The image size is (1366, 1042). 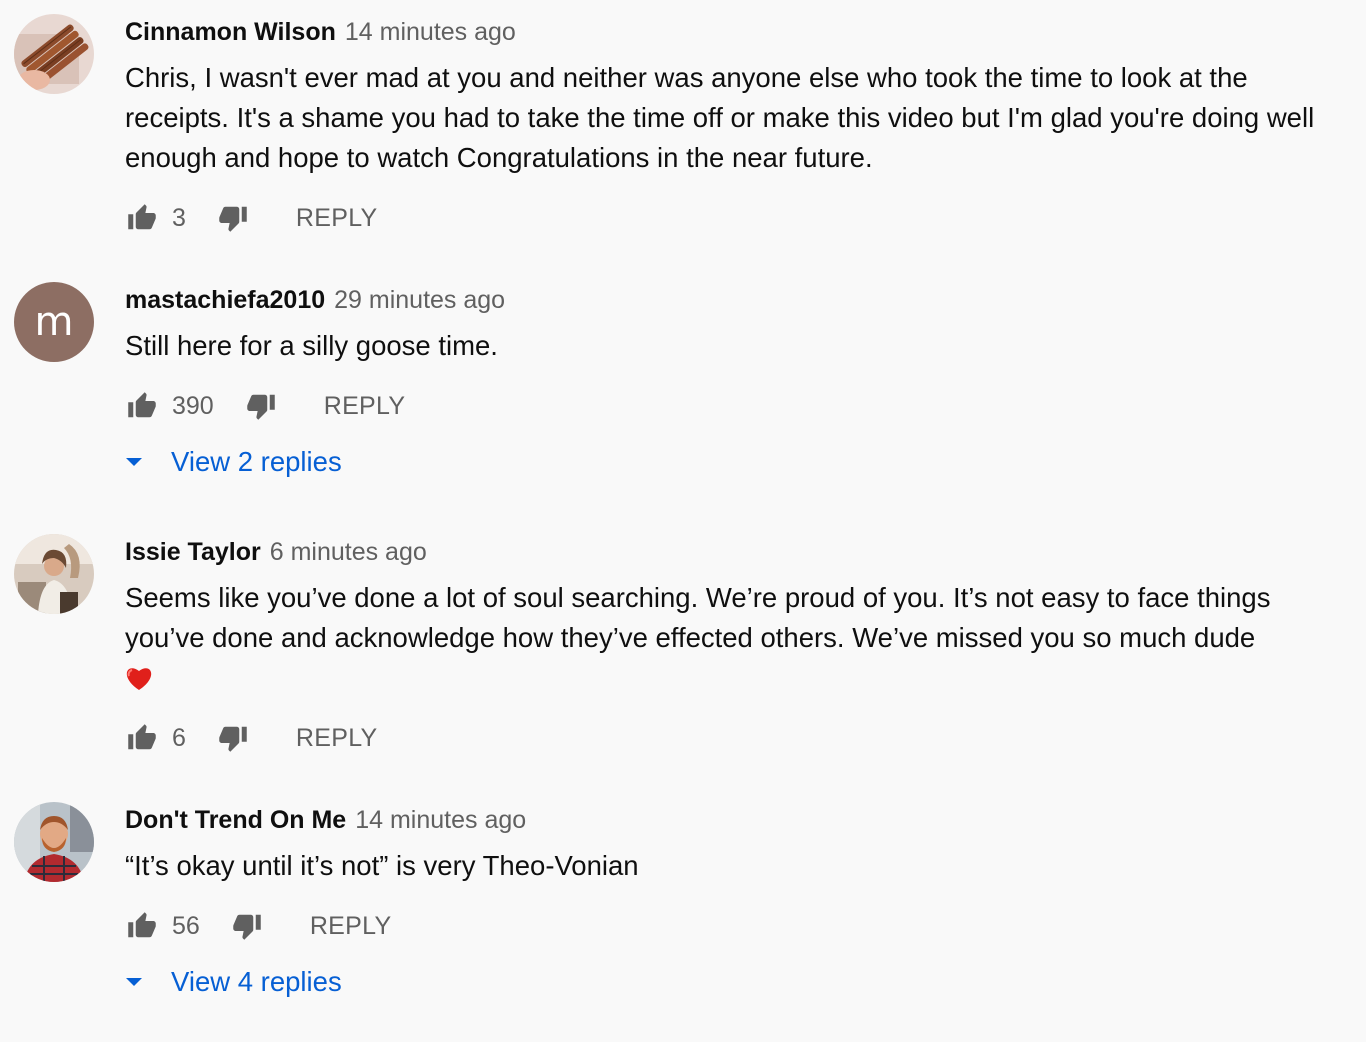 I want to click on comment-header: Don't Trend On Me 14 minutes ago, so click(x=325, y=820).